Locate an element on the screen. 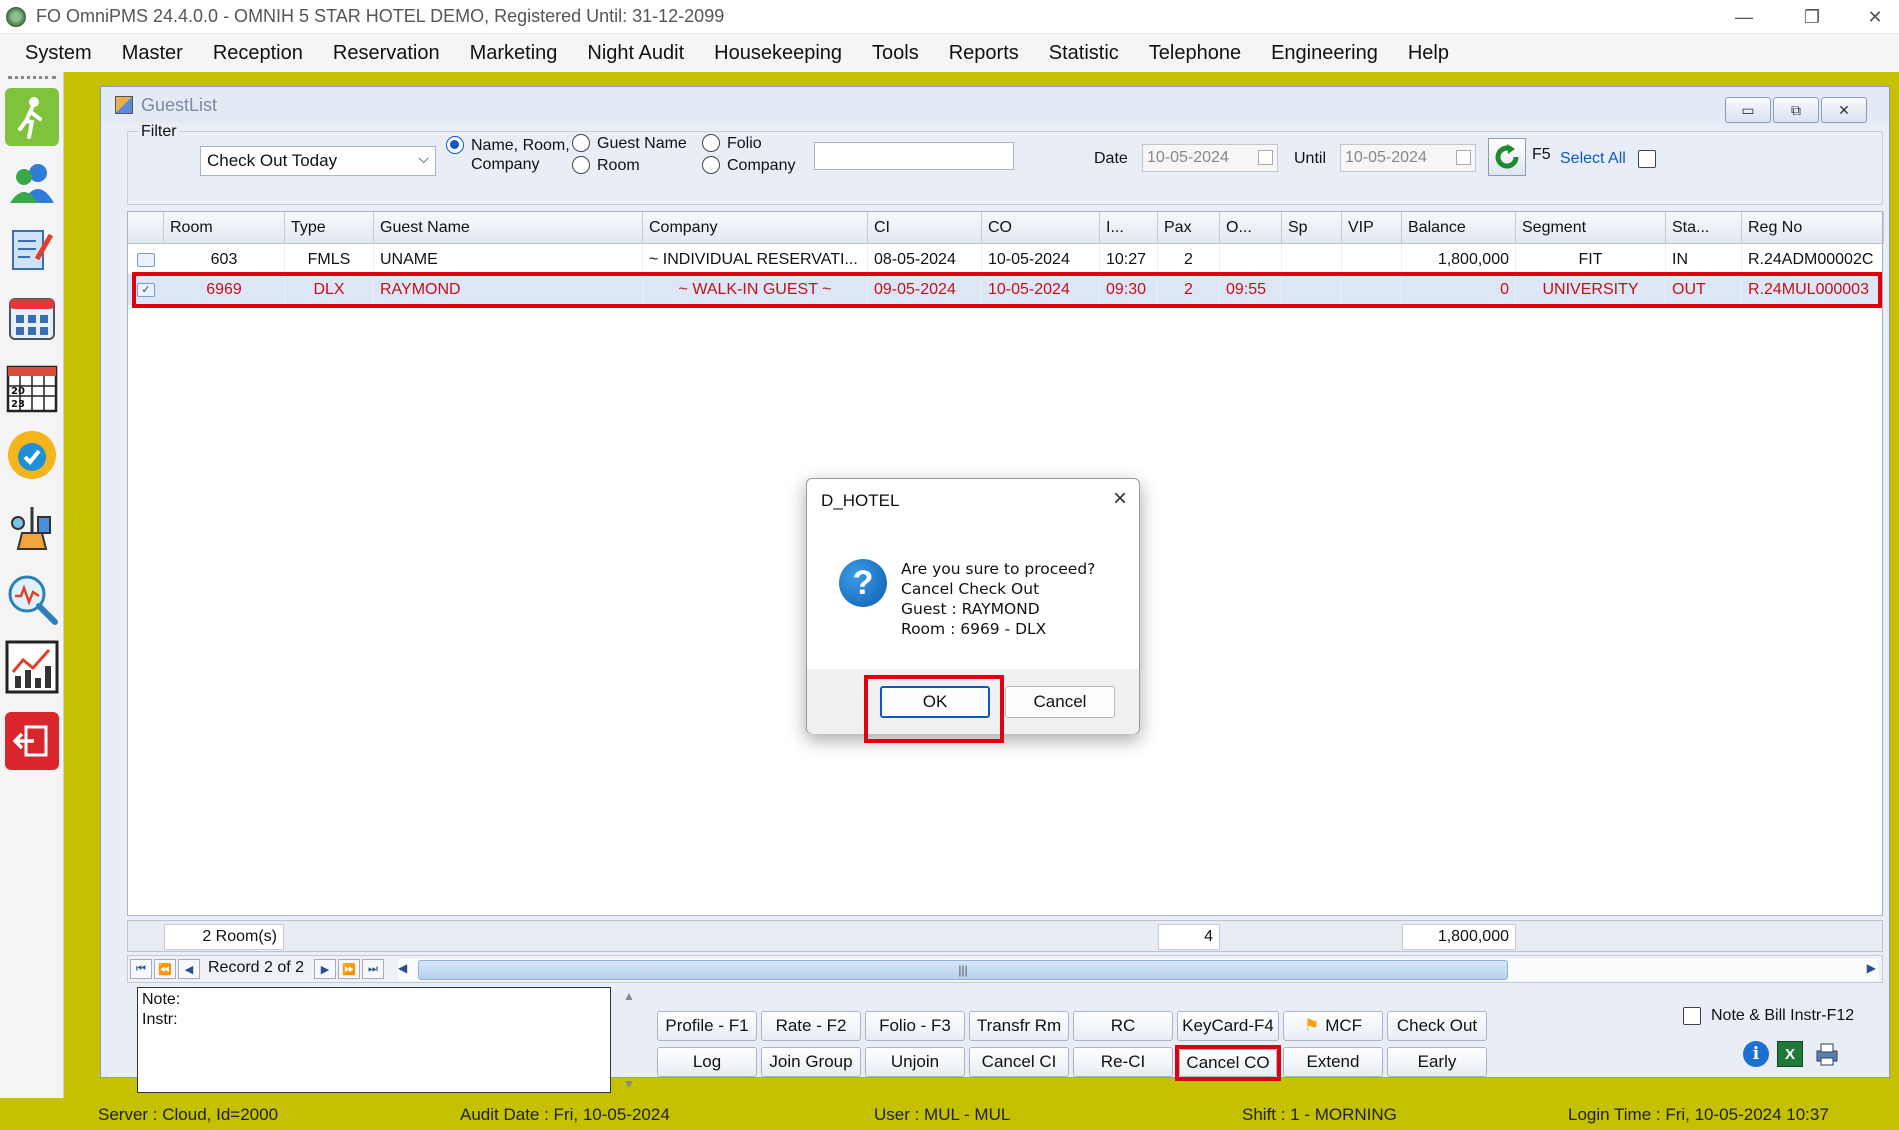 Image resolution: width=1899 pixels, height=1130 pixels. mcf-button: ⚑ MCF is located at coordinates (1333, 1026).